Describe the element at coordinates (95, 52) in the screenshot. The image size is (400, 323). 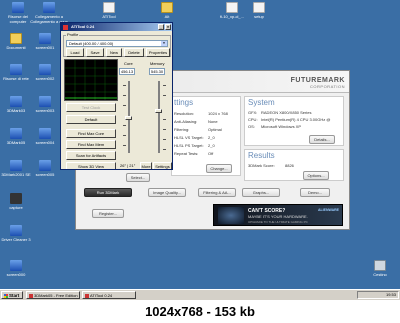
I see `save-button: Save` at that location.